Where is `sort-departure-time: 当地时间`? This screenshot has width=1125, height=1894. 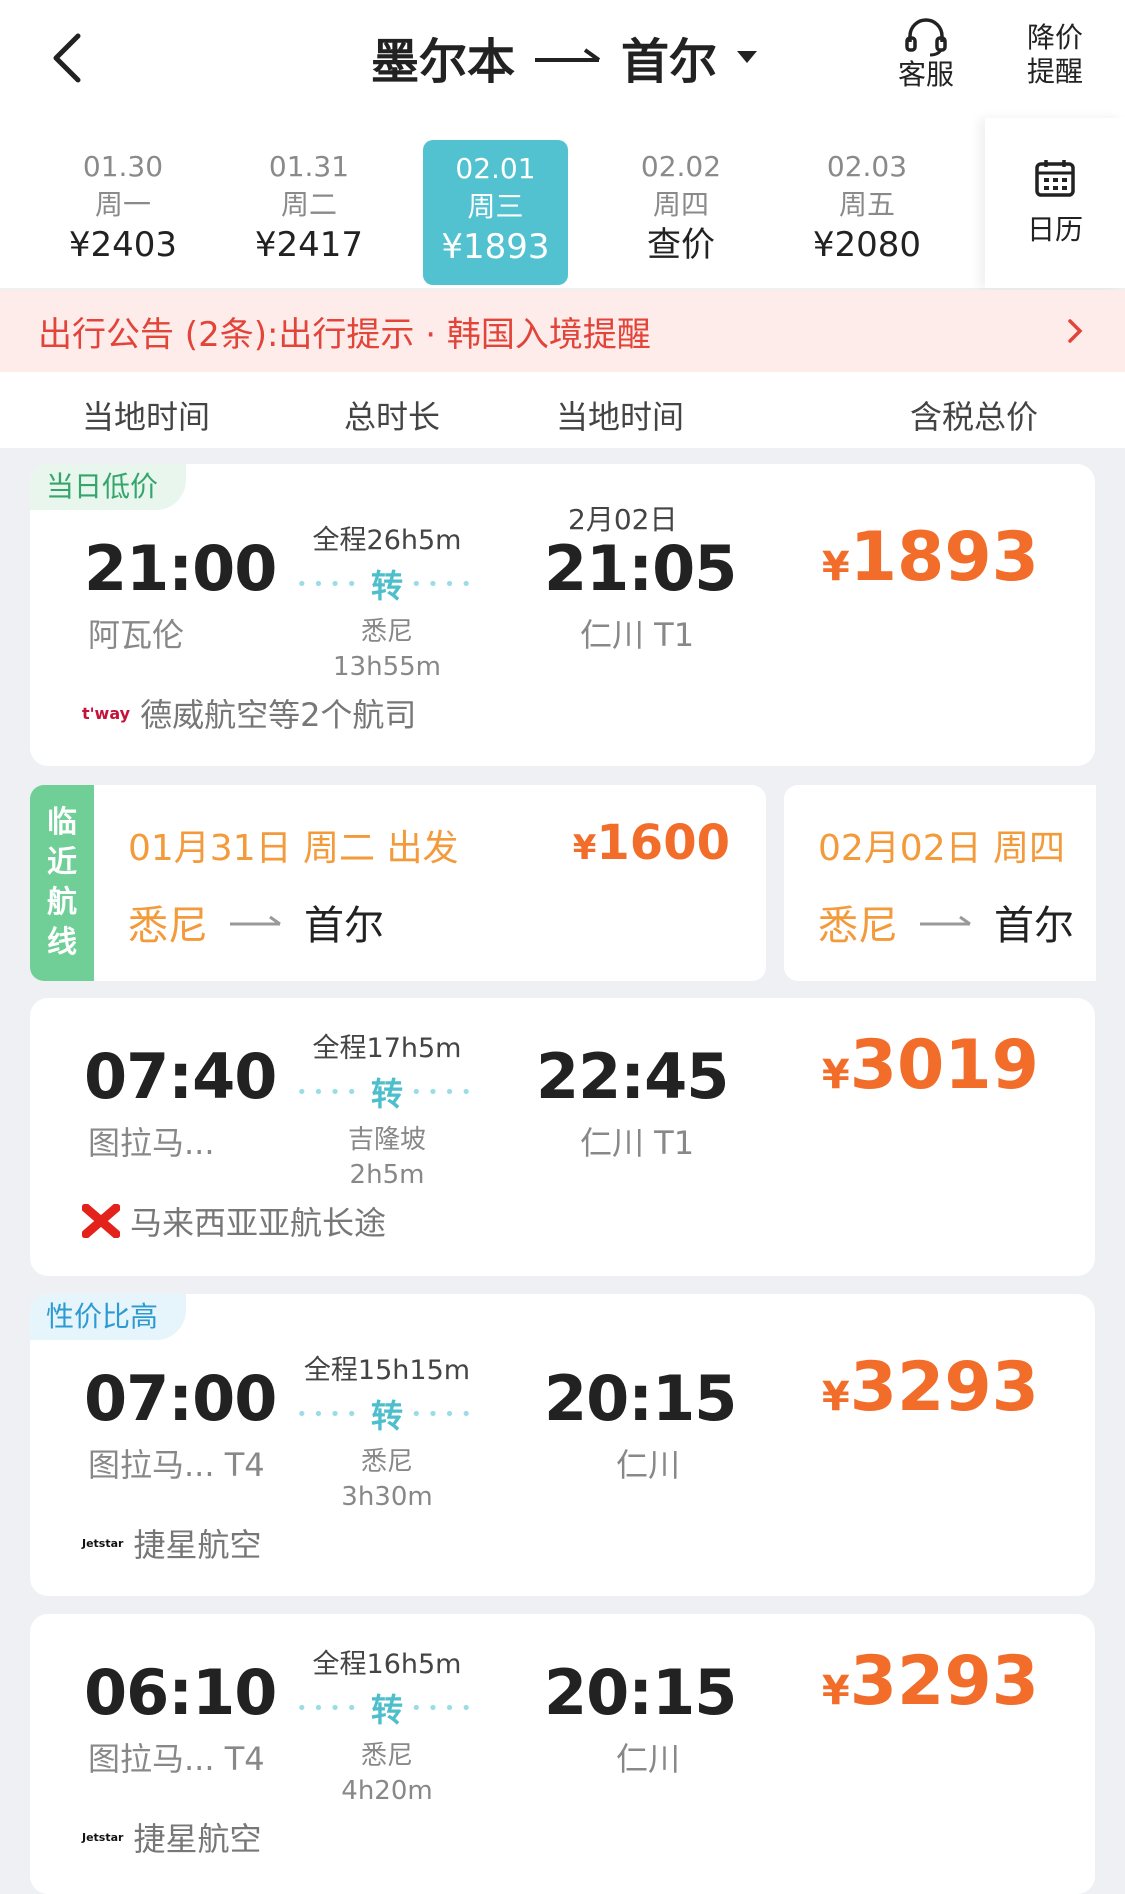
sort-departure-time: 当地时间 is located at coordinates (146, 415).